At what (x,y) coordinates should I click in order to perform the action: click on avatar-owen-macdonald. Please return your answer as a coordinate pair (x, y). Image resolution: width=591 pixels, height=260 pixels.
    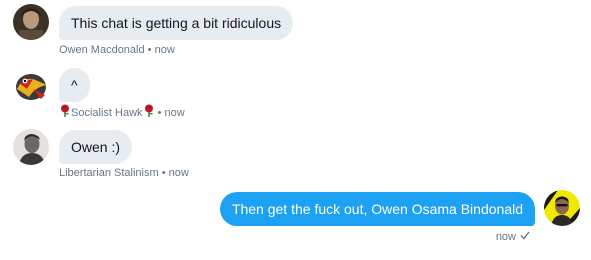
    Looking at the image, I should click on (31, 22).